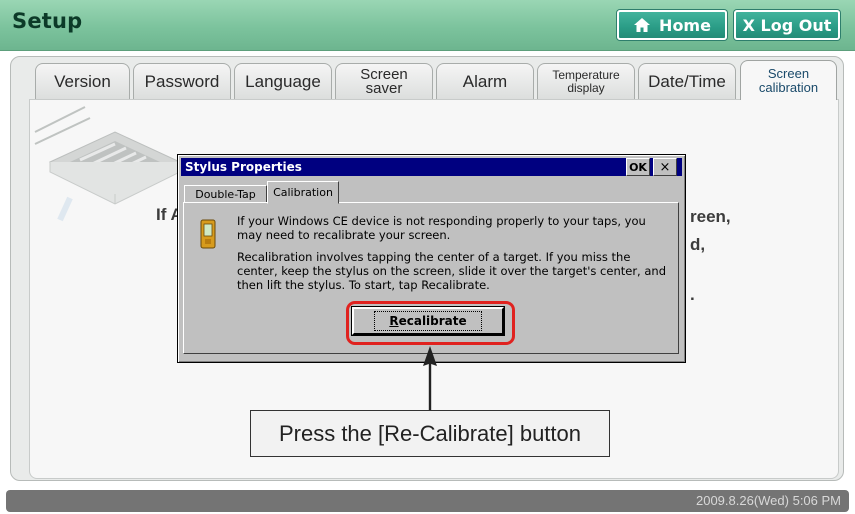 This screenshot has width=855, height=514. Describe the element at coordinates (788, 87) in the screenshot. I see `tab-label: calibration` at that location.